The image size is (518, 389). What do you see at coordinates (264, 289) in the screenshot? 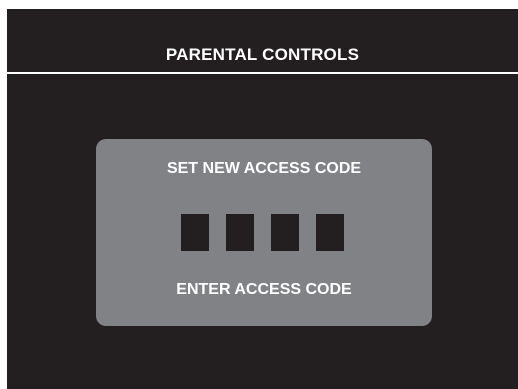
I see `dialog-prompt: ENTER ACCESS CODE` at bounding box center [264, 289].